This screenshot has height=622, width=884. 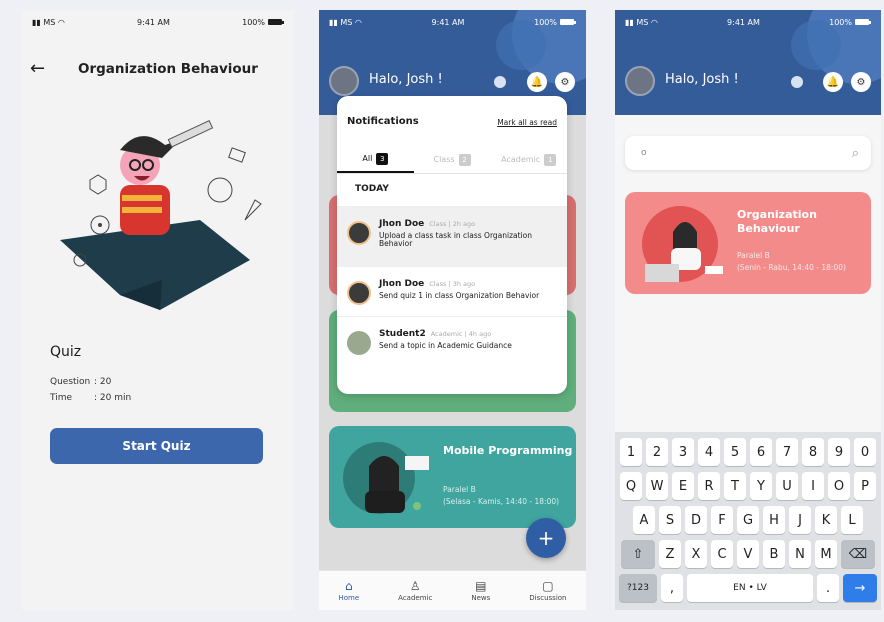 What do you see at coordinates (696, 520) in the screenshot?
I see `row3-key-d: D` at bounding box center [696, 520].